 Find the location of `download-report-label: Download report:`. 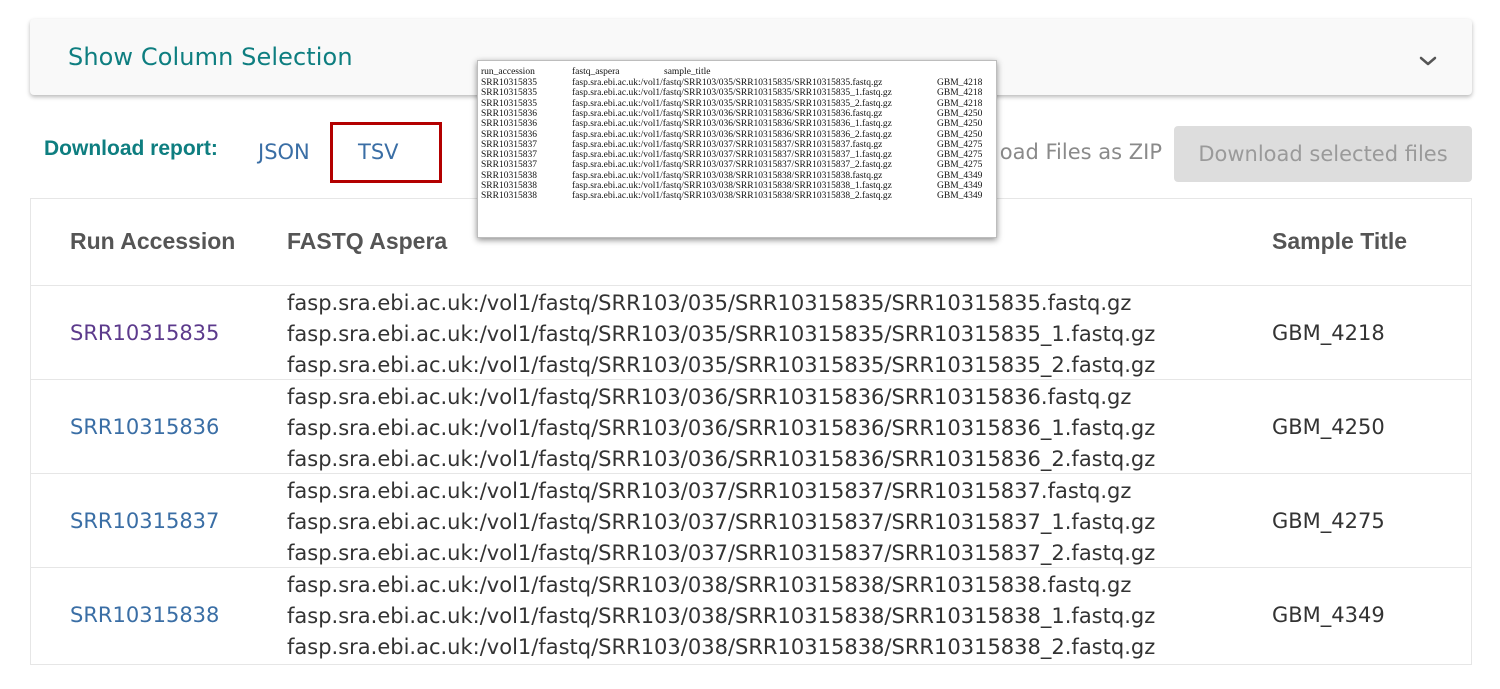

download-report-label: Download report: is located at coordinates (131, 148).